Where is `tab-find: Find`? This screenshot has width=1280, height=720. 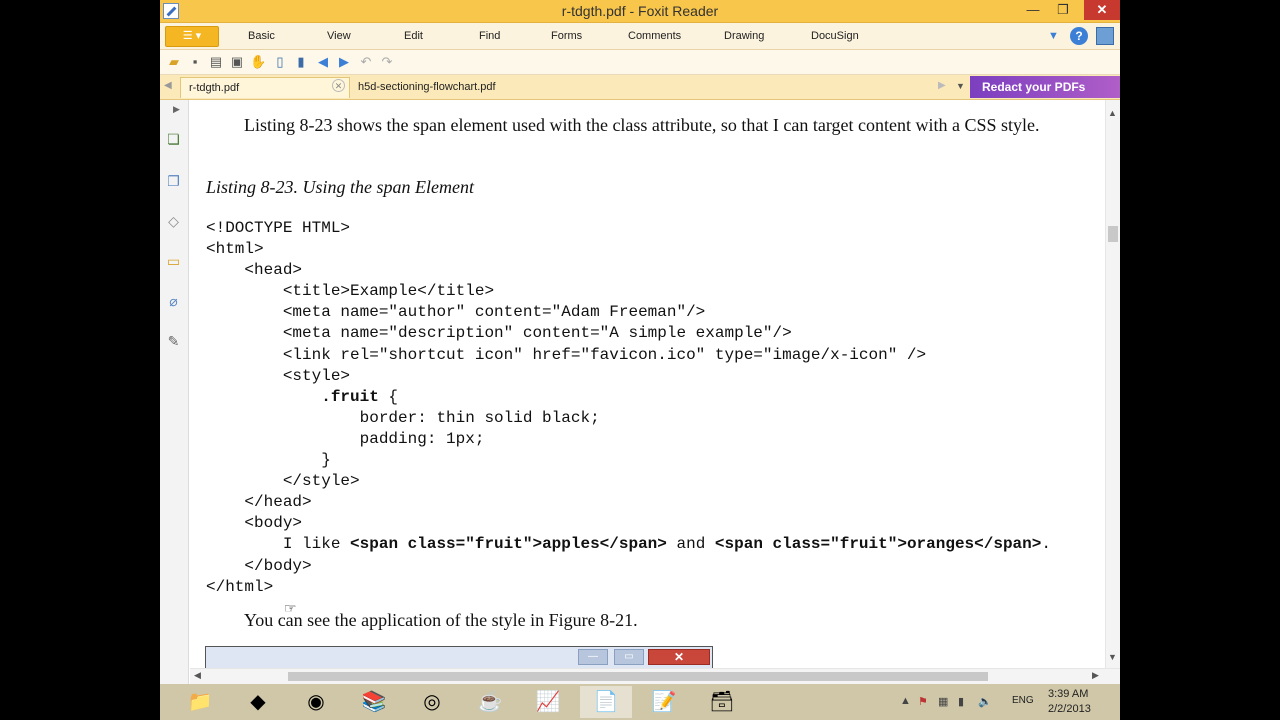
tab-find: Find is located at coordinates (489, 36).